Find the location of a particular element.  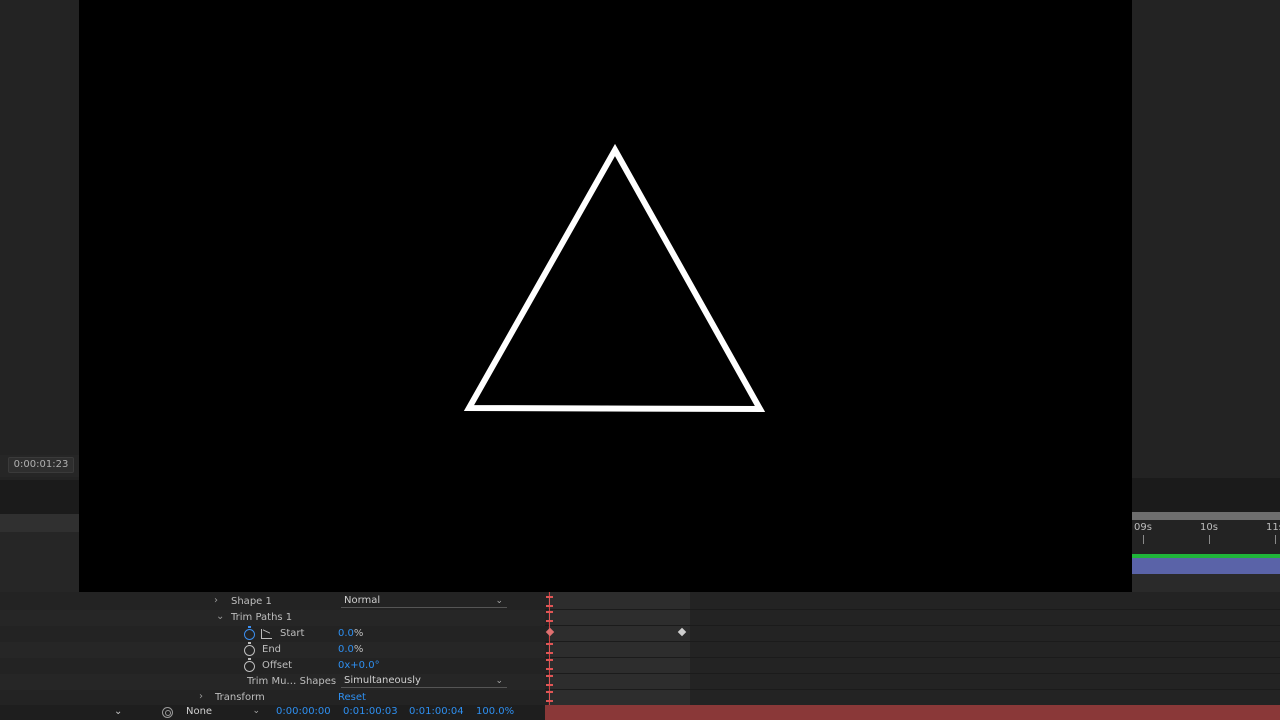

end-label: End is located at coordinates (272, 649).